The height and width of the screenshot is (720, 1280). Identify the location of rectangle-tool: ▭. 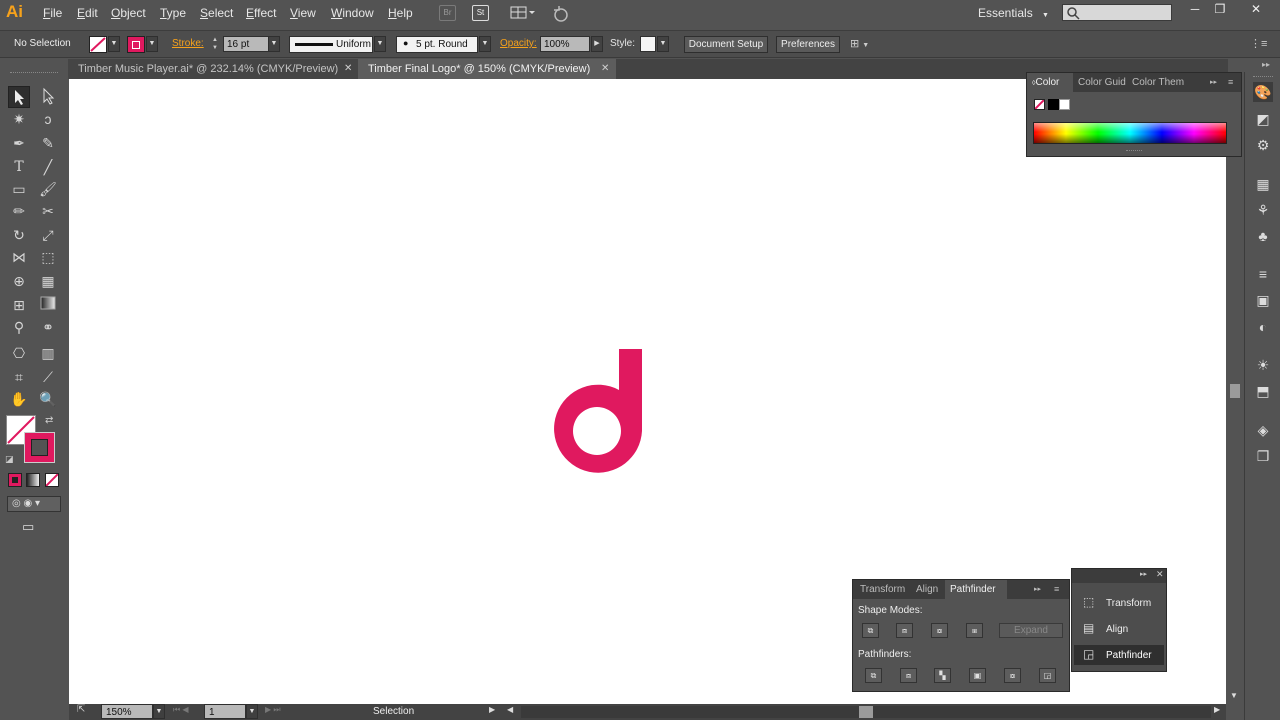
(19, 189).